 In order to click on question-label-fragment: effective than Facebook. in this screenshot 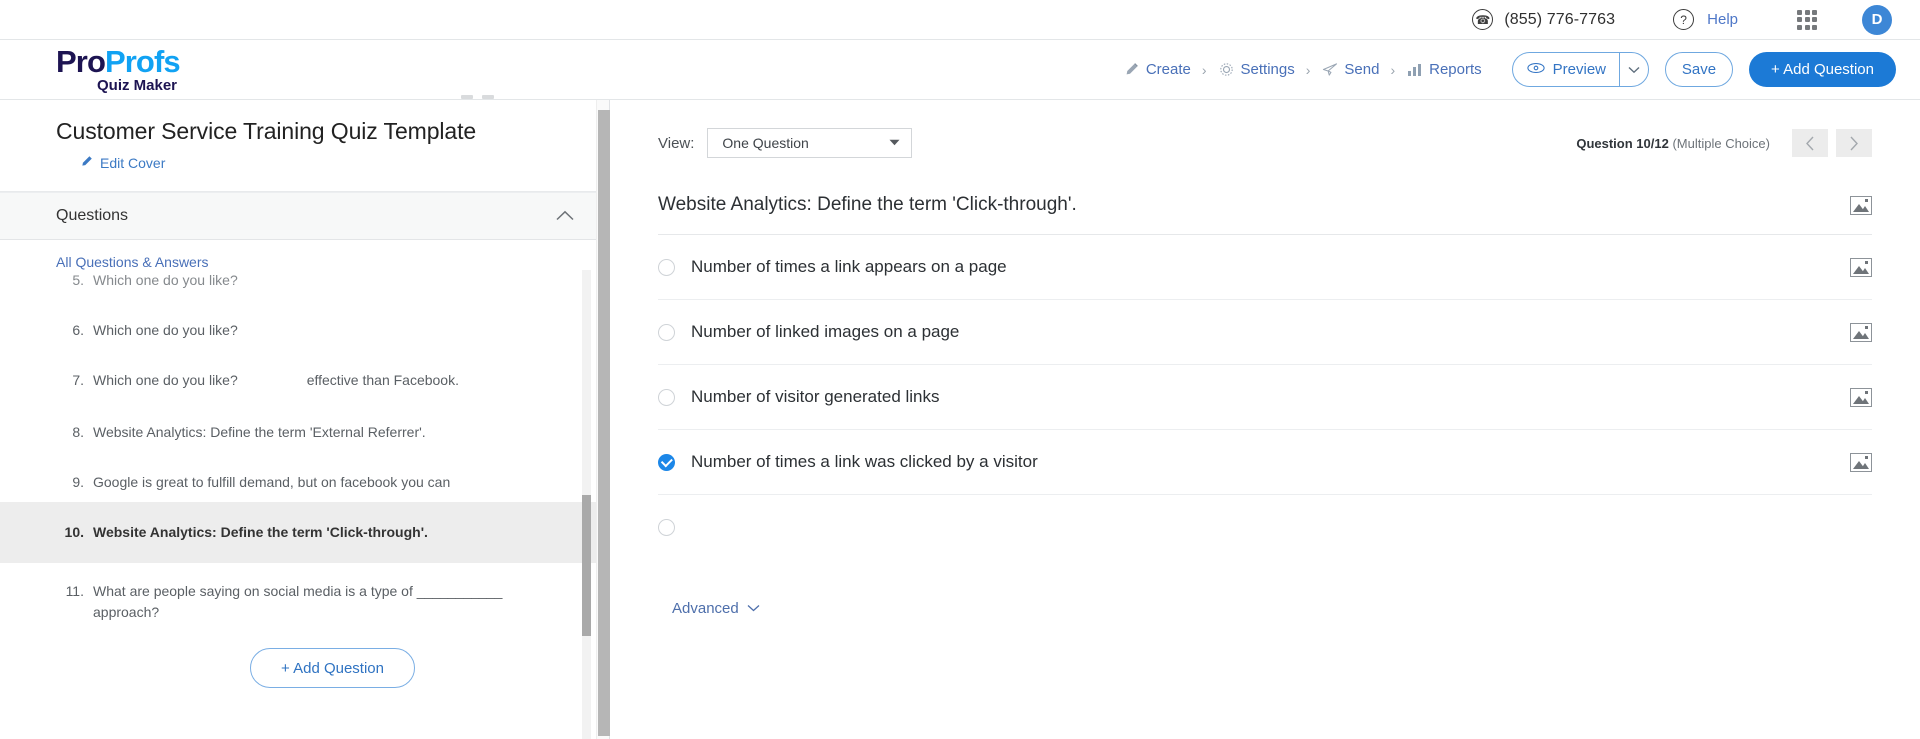, I will do `click(382, 380)`.